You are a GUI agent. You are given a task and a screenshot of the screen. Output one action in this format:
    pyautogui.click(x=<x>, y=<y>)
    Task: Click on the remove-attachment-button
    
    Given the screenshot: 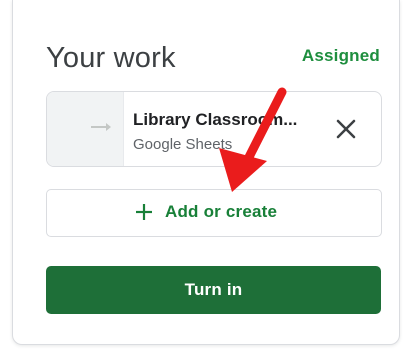 What is the action you would take?
    pyautogui.click(x=346, y=129)
    